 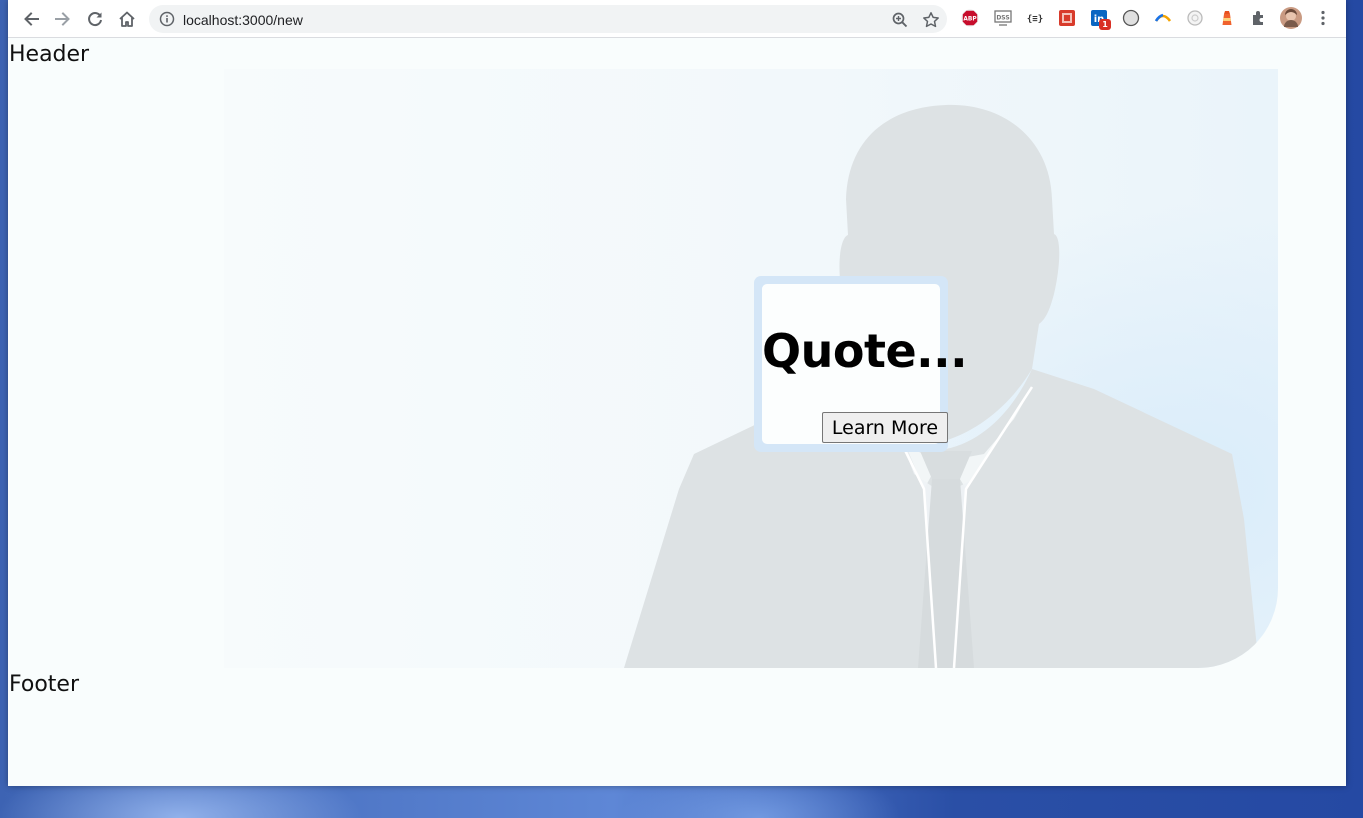 I want to click on arrow-right-icon, so click(x=62, y=19).